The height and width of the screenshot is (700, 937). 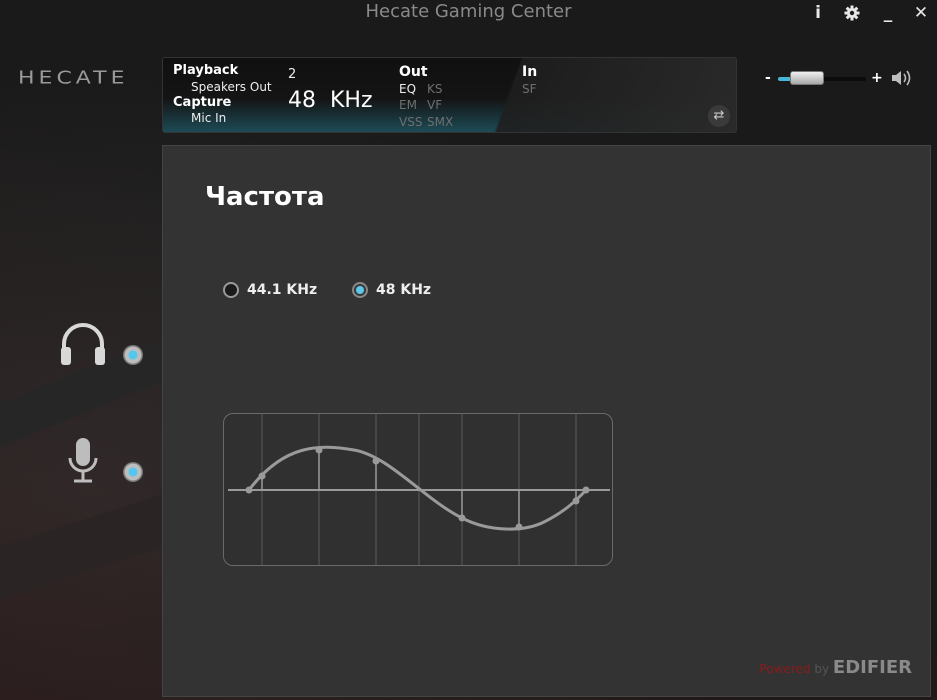 I want to click on out-label: Out, so click(x=413, y=72).